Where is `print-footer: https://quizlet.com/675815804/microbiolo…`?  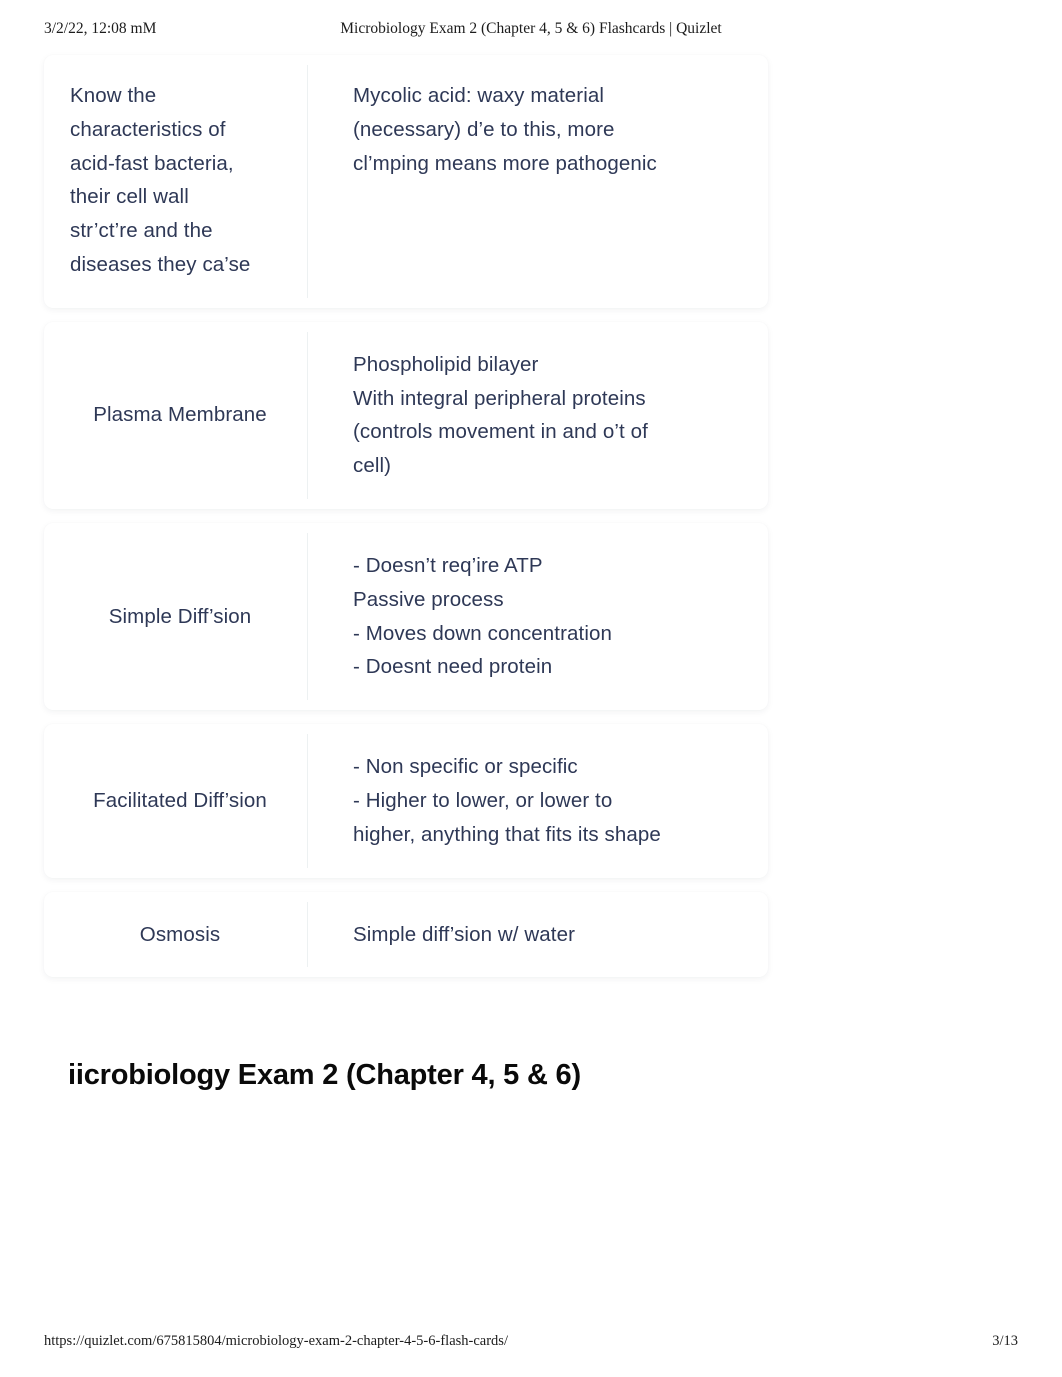 print-footer: https://quizlet.com/675815804/microbiolo… is located at coordinates (531, 1341).